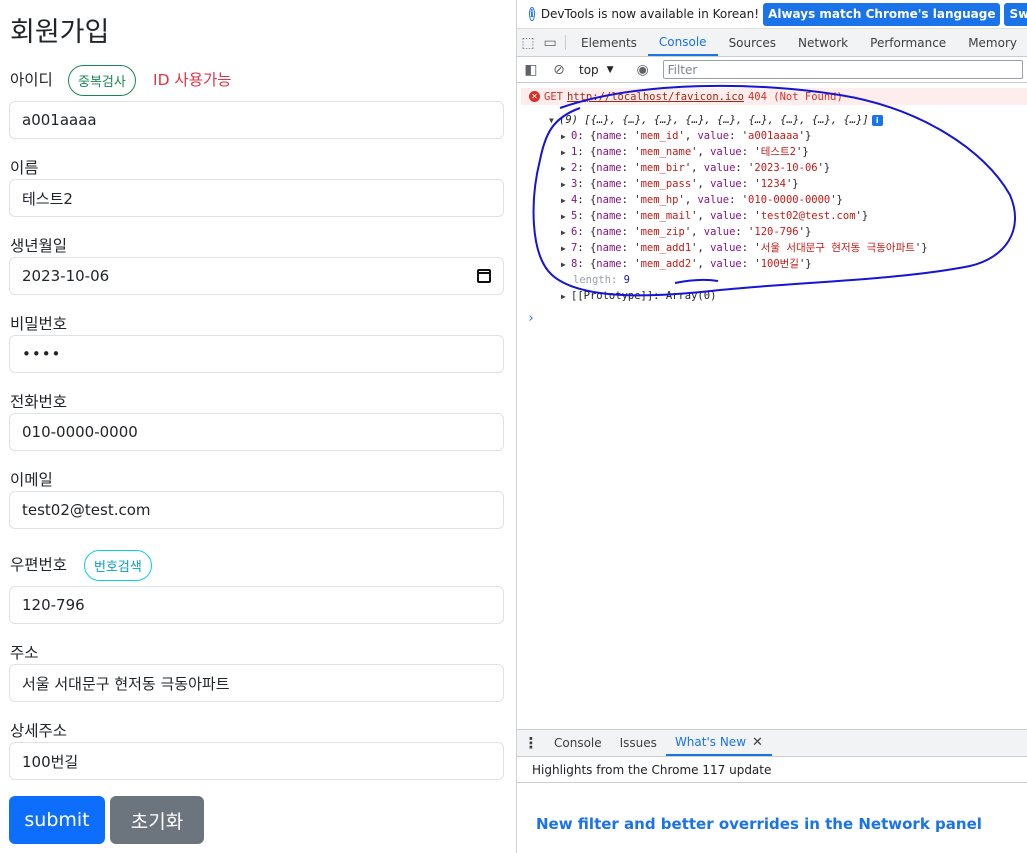 The height and width of the screenshot is (853, 1027). Describe the element at coordinates (256, 354) in the screenshot. I see `password-input: ••••` at that location.